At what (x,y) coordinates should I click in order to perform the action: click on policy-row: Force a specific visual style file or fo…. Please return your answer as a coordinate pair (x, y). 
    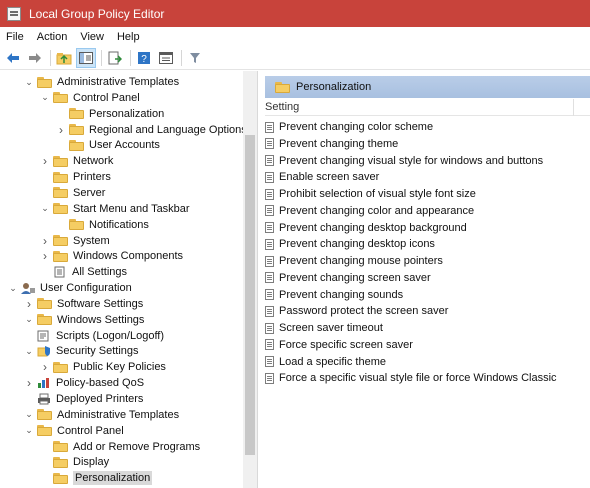
    Looking at the image, I should click on (411, 378).